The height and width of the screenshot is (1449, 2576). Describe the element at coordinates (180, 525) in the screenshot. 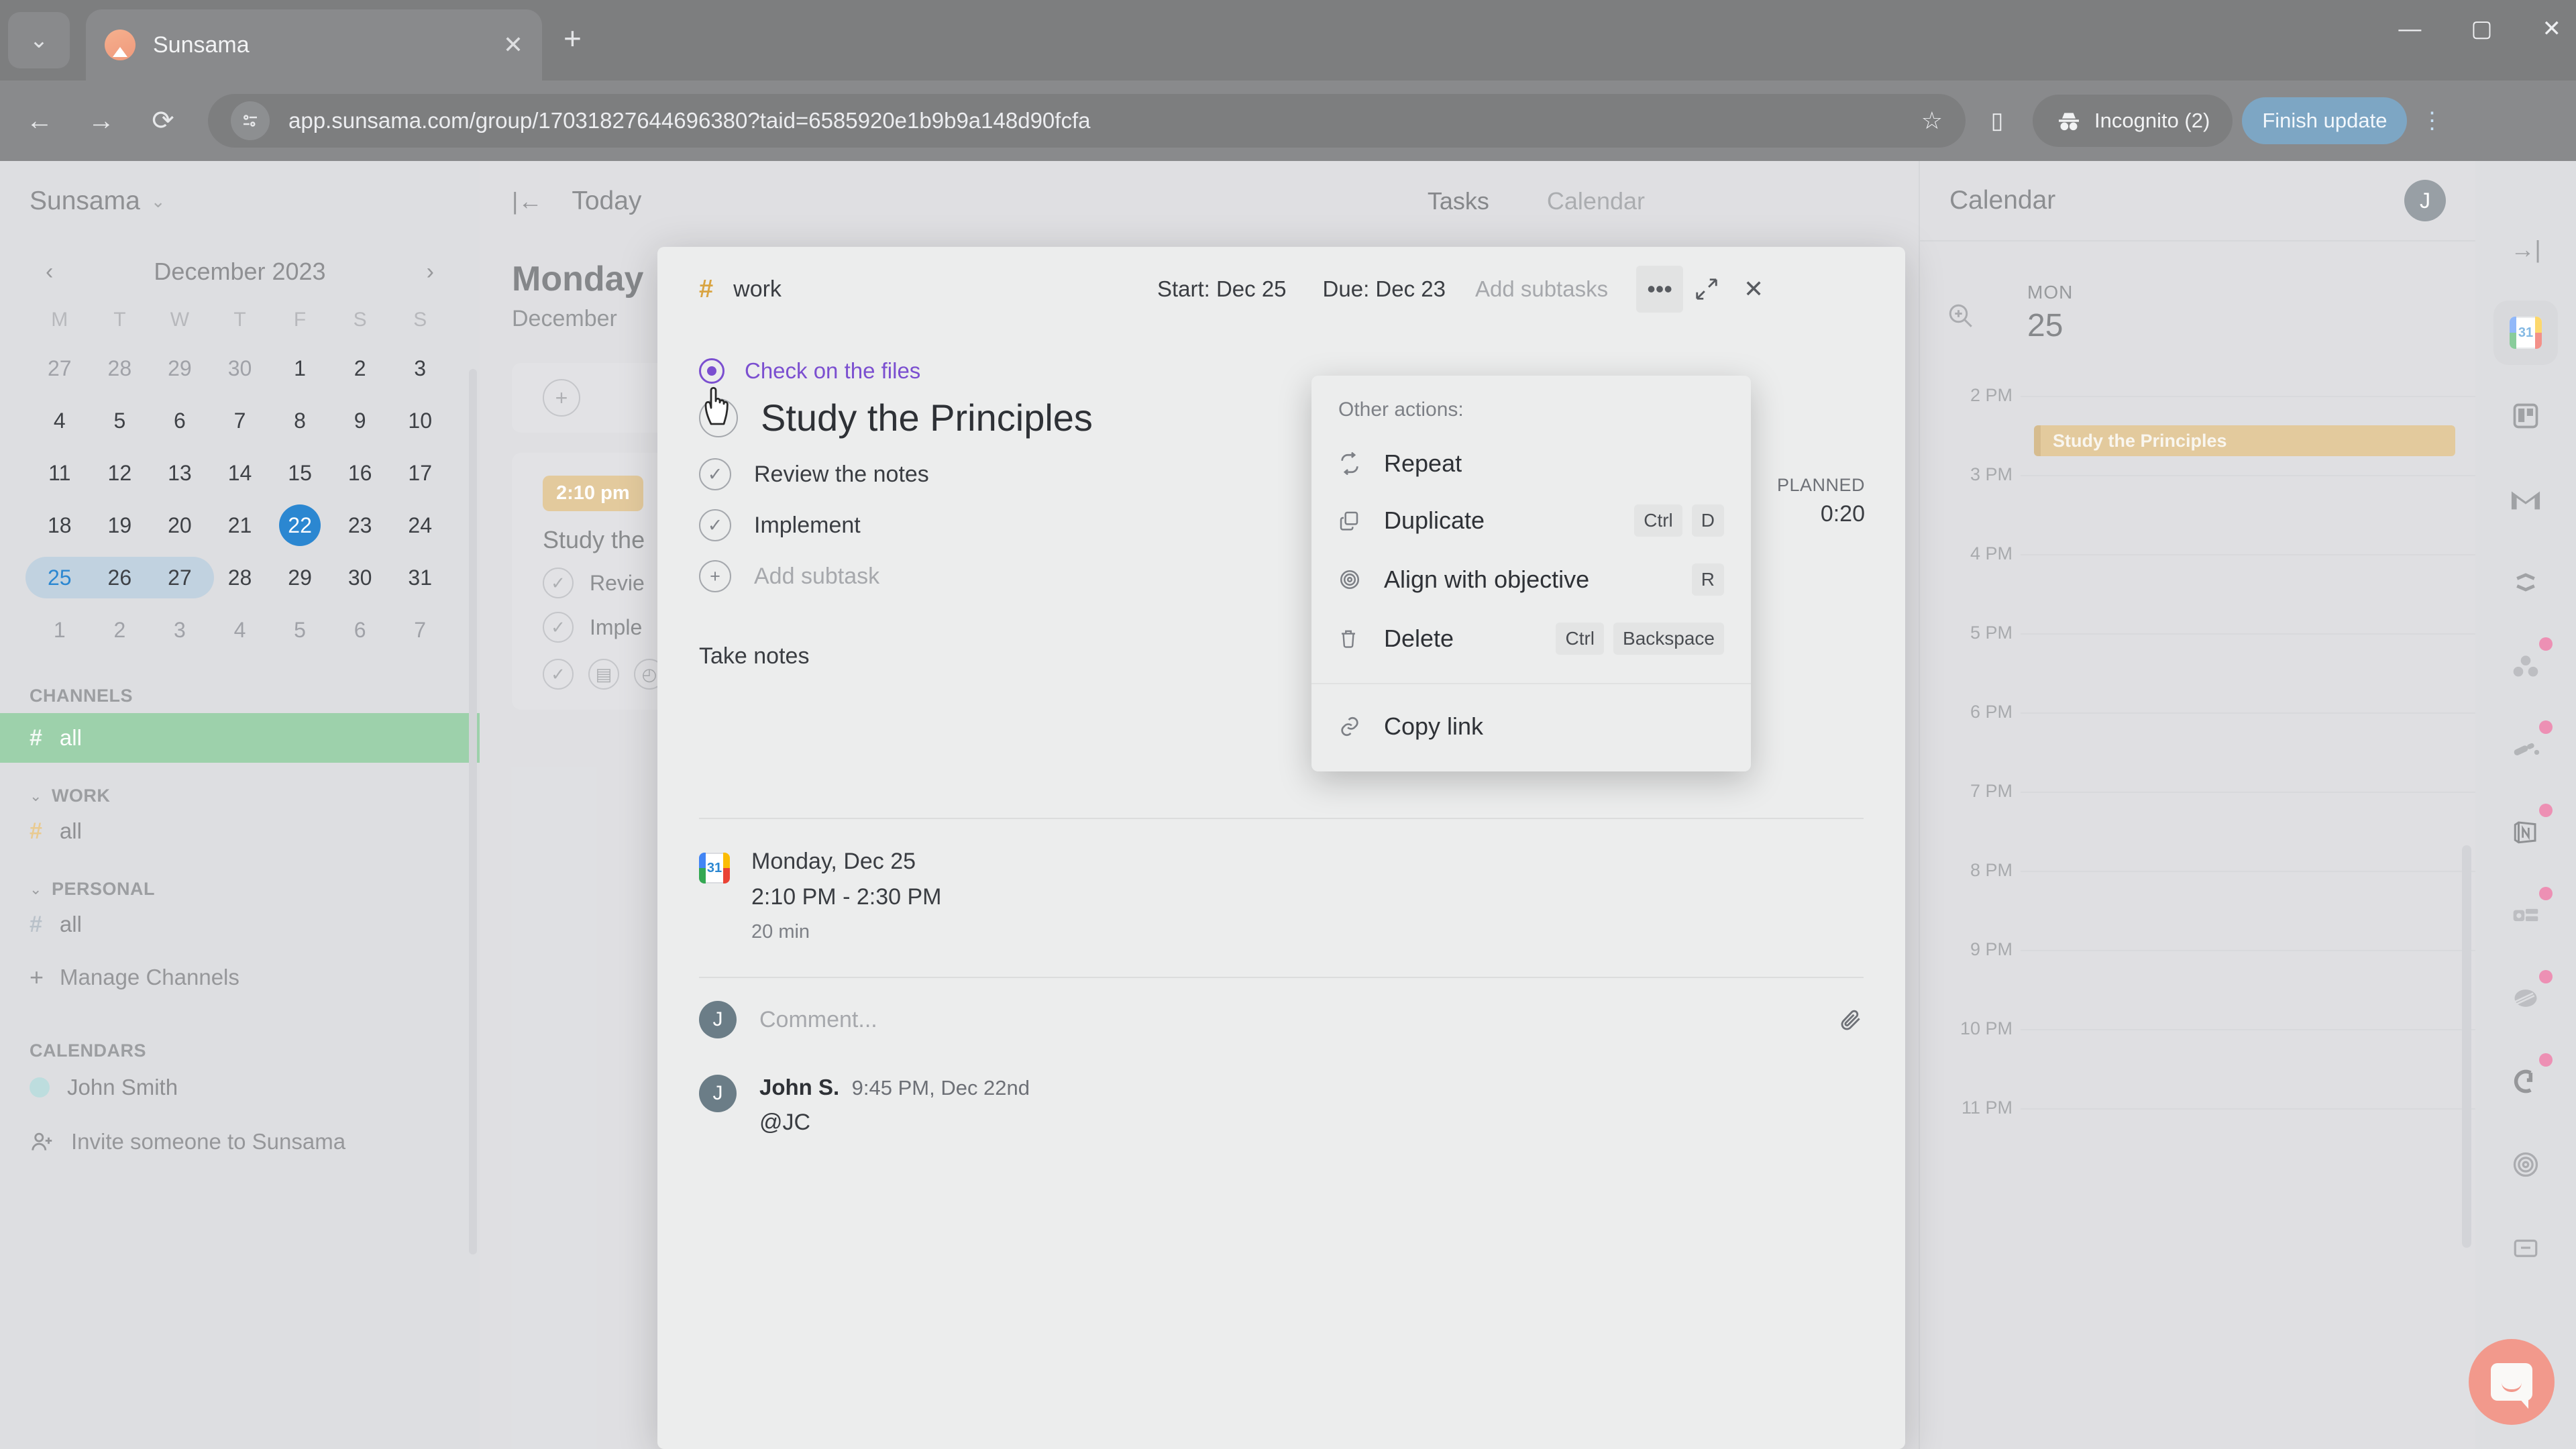

I see `calendar-day-20: 20` at that location.